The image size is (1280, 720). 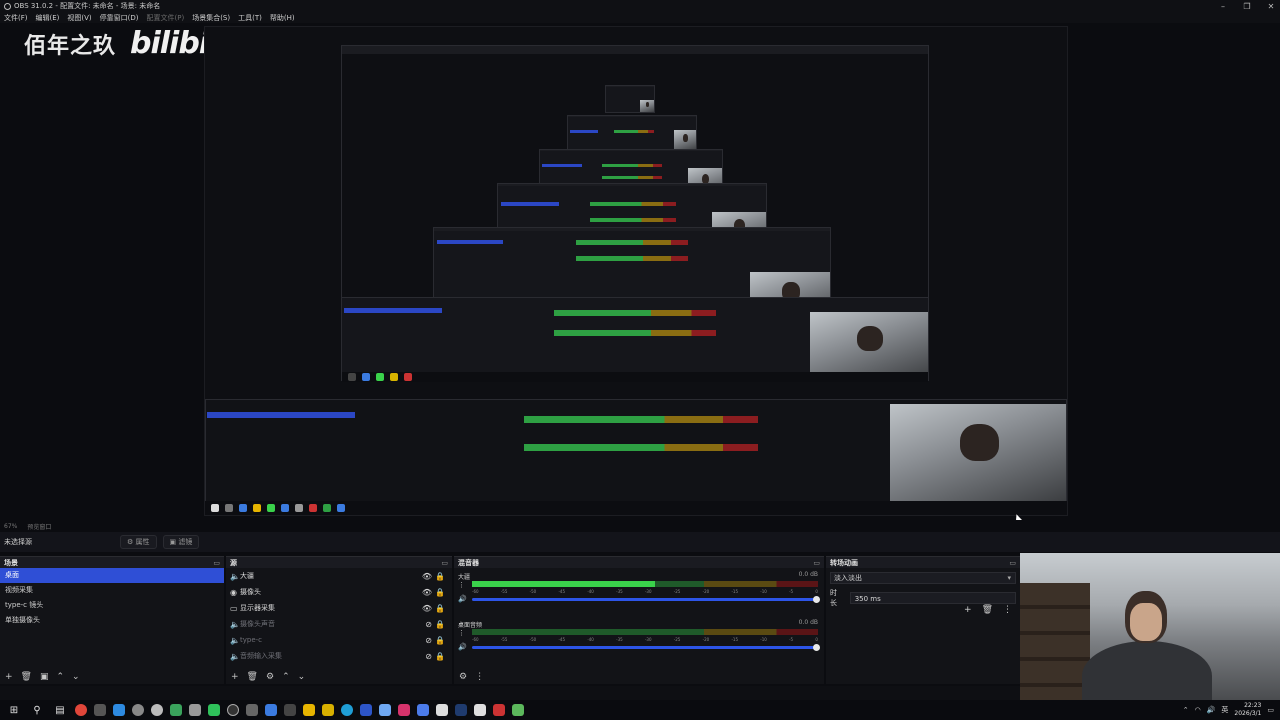 I want to click on chrome-icon, so click(x=81, y=710).